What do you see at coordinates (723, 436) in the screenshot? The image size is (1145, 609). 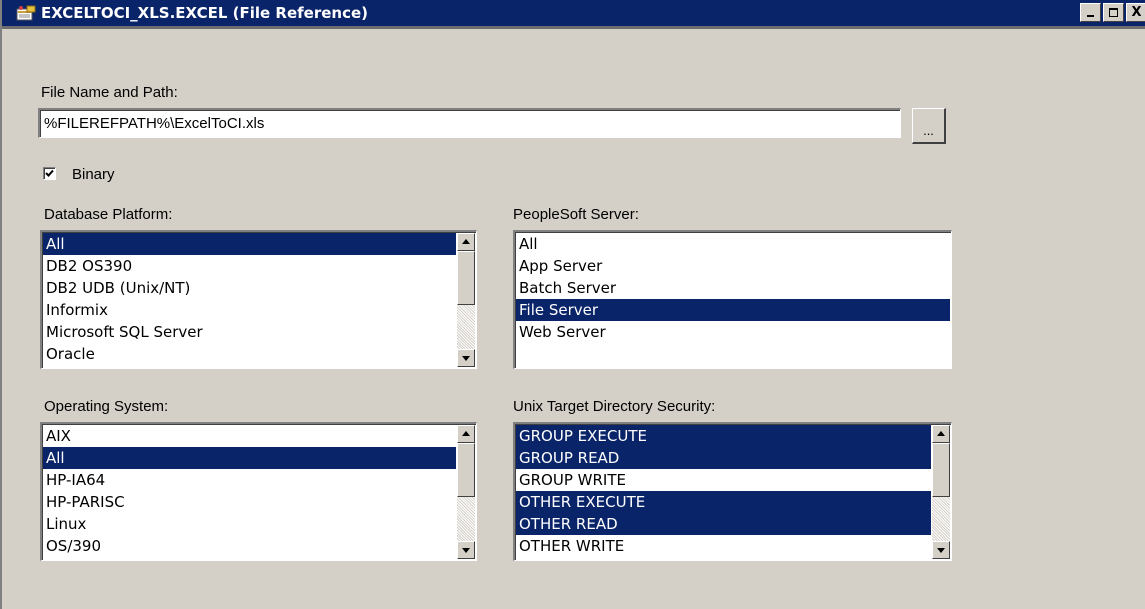 I see `list-item: GROUP EXECUTE` at bounding box center [723, 436].